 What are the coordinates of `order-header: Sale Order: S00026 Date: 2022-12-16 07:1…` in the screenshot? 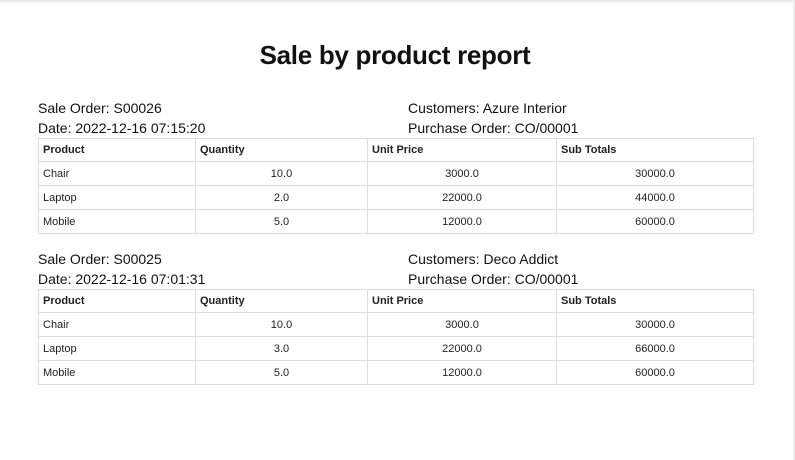 It's located at (395, 118).